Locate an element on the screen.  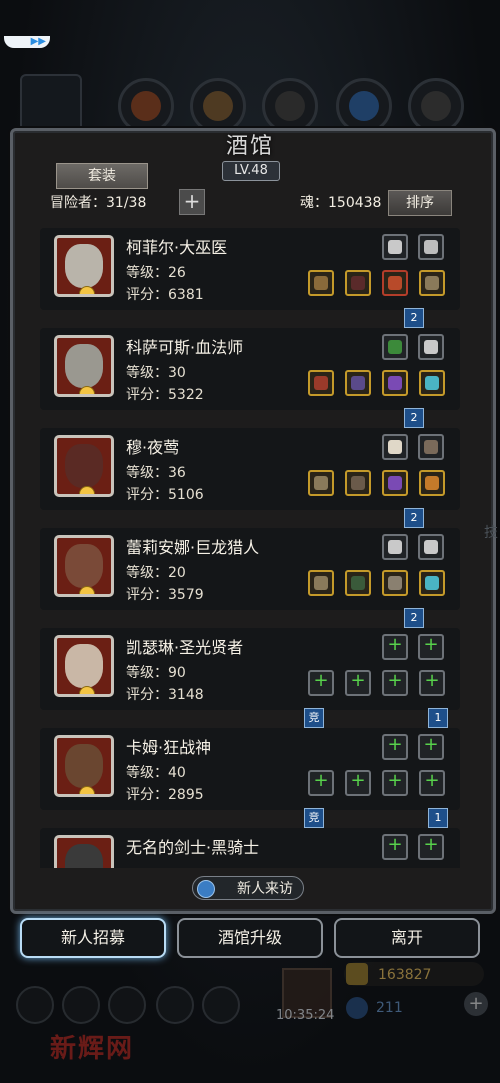
hero-row: 柯菲尔·大巫医 等级：26 评分：6381 2 is located at coordinates (250, 278).